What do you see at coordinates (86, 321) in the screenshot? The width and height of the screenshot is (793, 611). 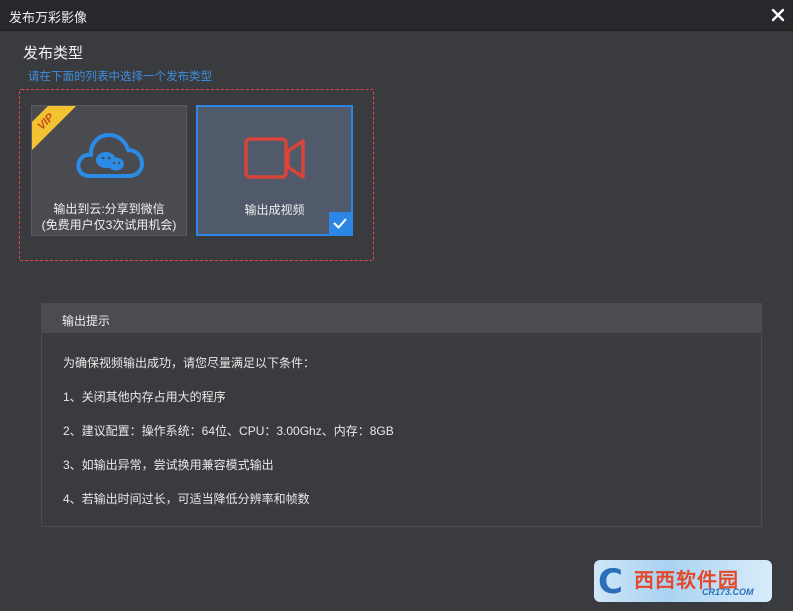 I see `tips-header-title: 输出提示` at bounding box center [86, 321].